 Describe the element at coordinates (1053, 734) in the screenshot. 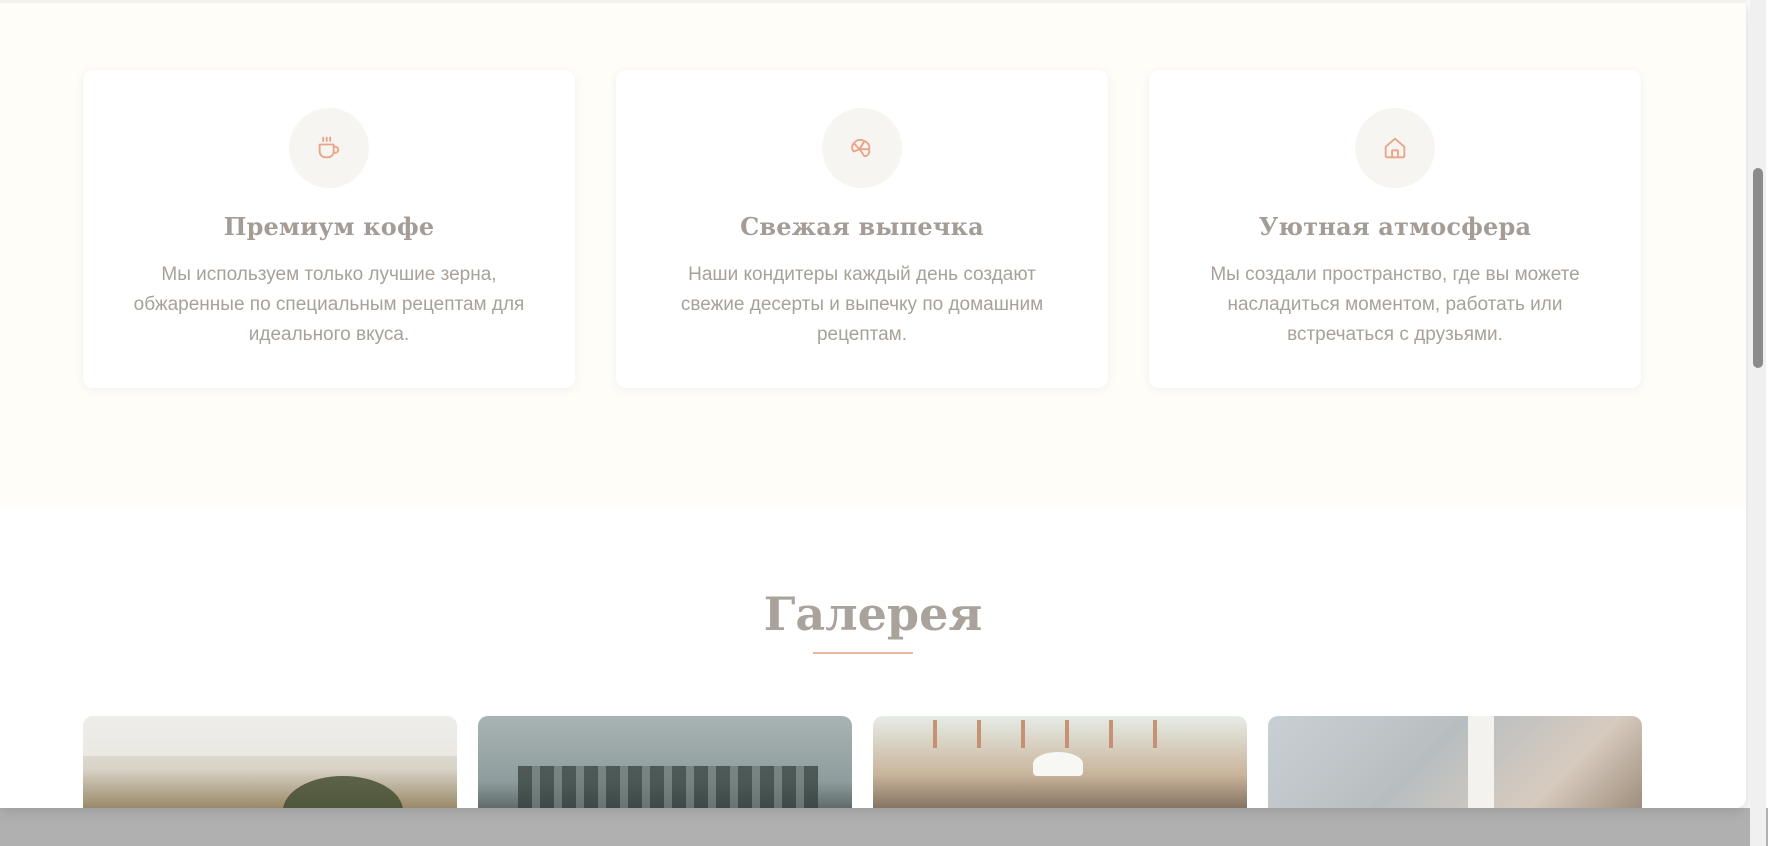

I see `photo-hex-lamps` at that location.